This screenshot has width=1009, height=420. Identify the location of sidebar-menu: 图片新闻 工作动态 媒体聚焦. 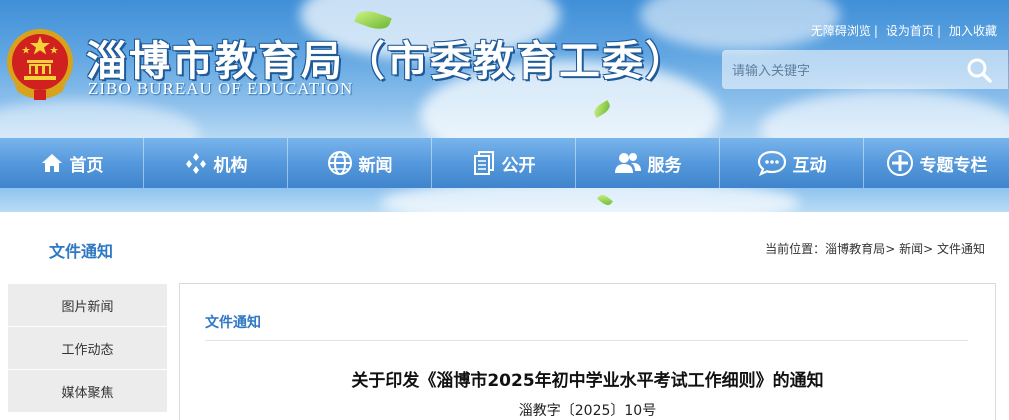
(87, 348).